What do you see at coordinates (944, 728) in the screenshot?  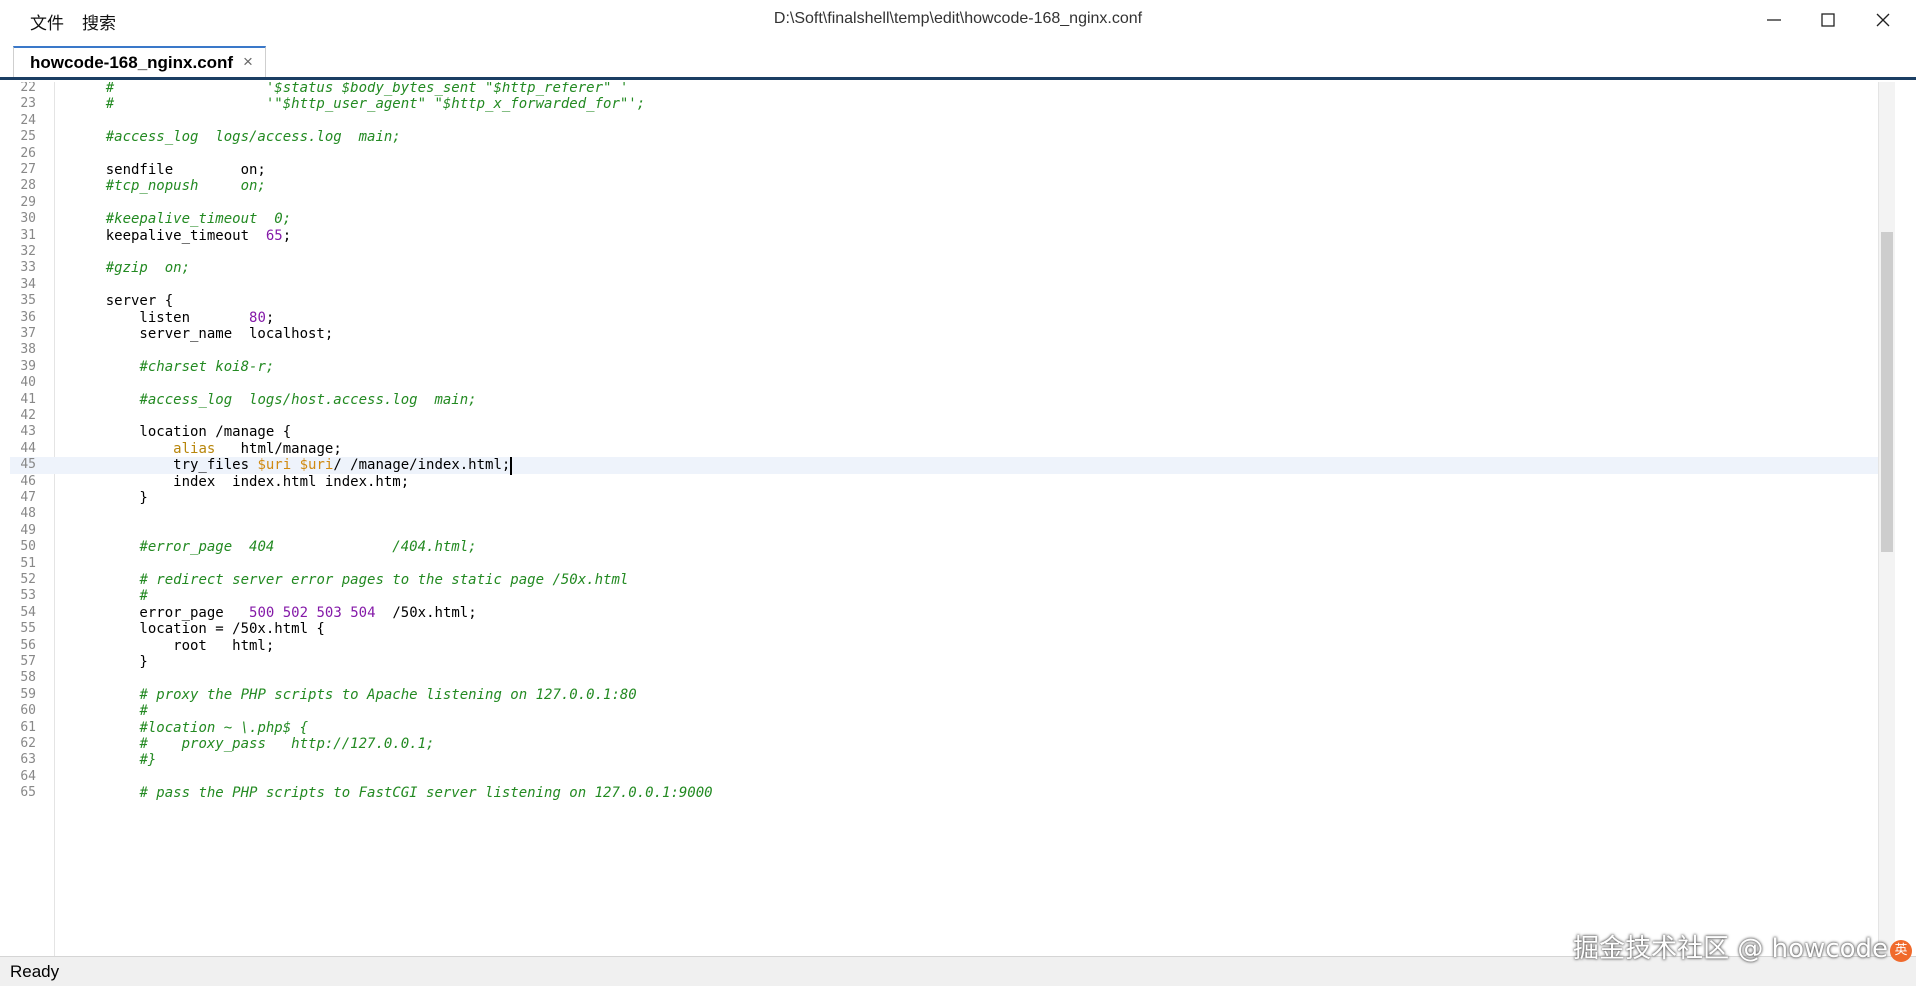 I see `code-line: 61 #location ~ \.php$ {` at bounding box center [944, 728].